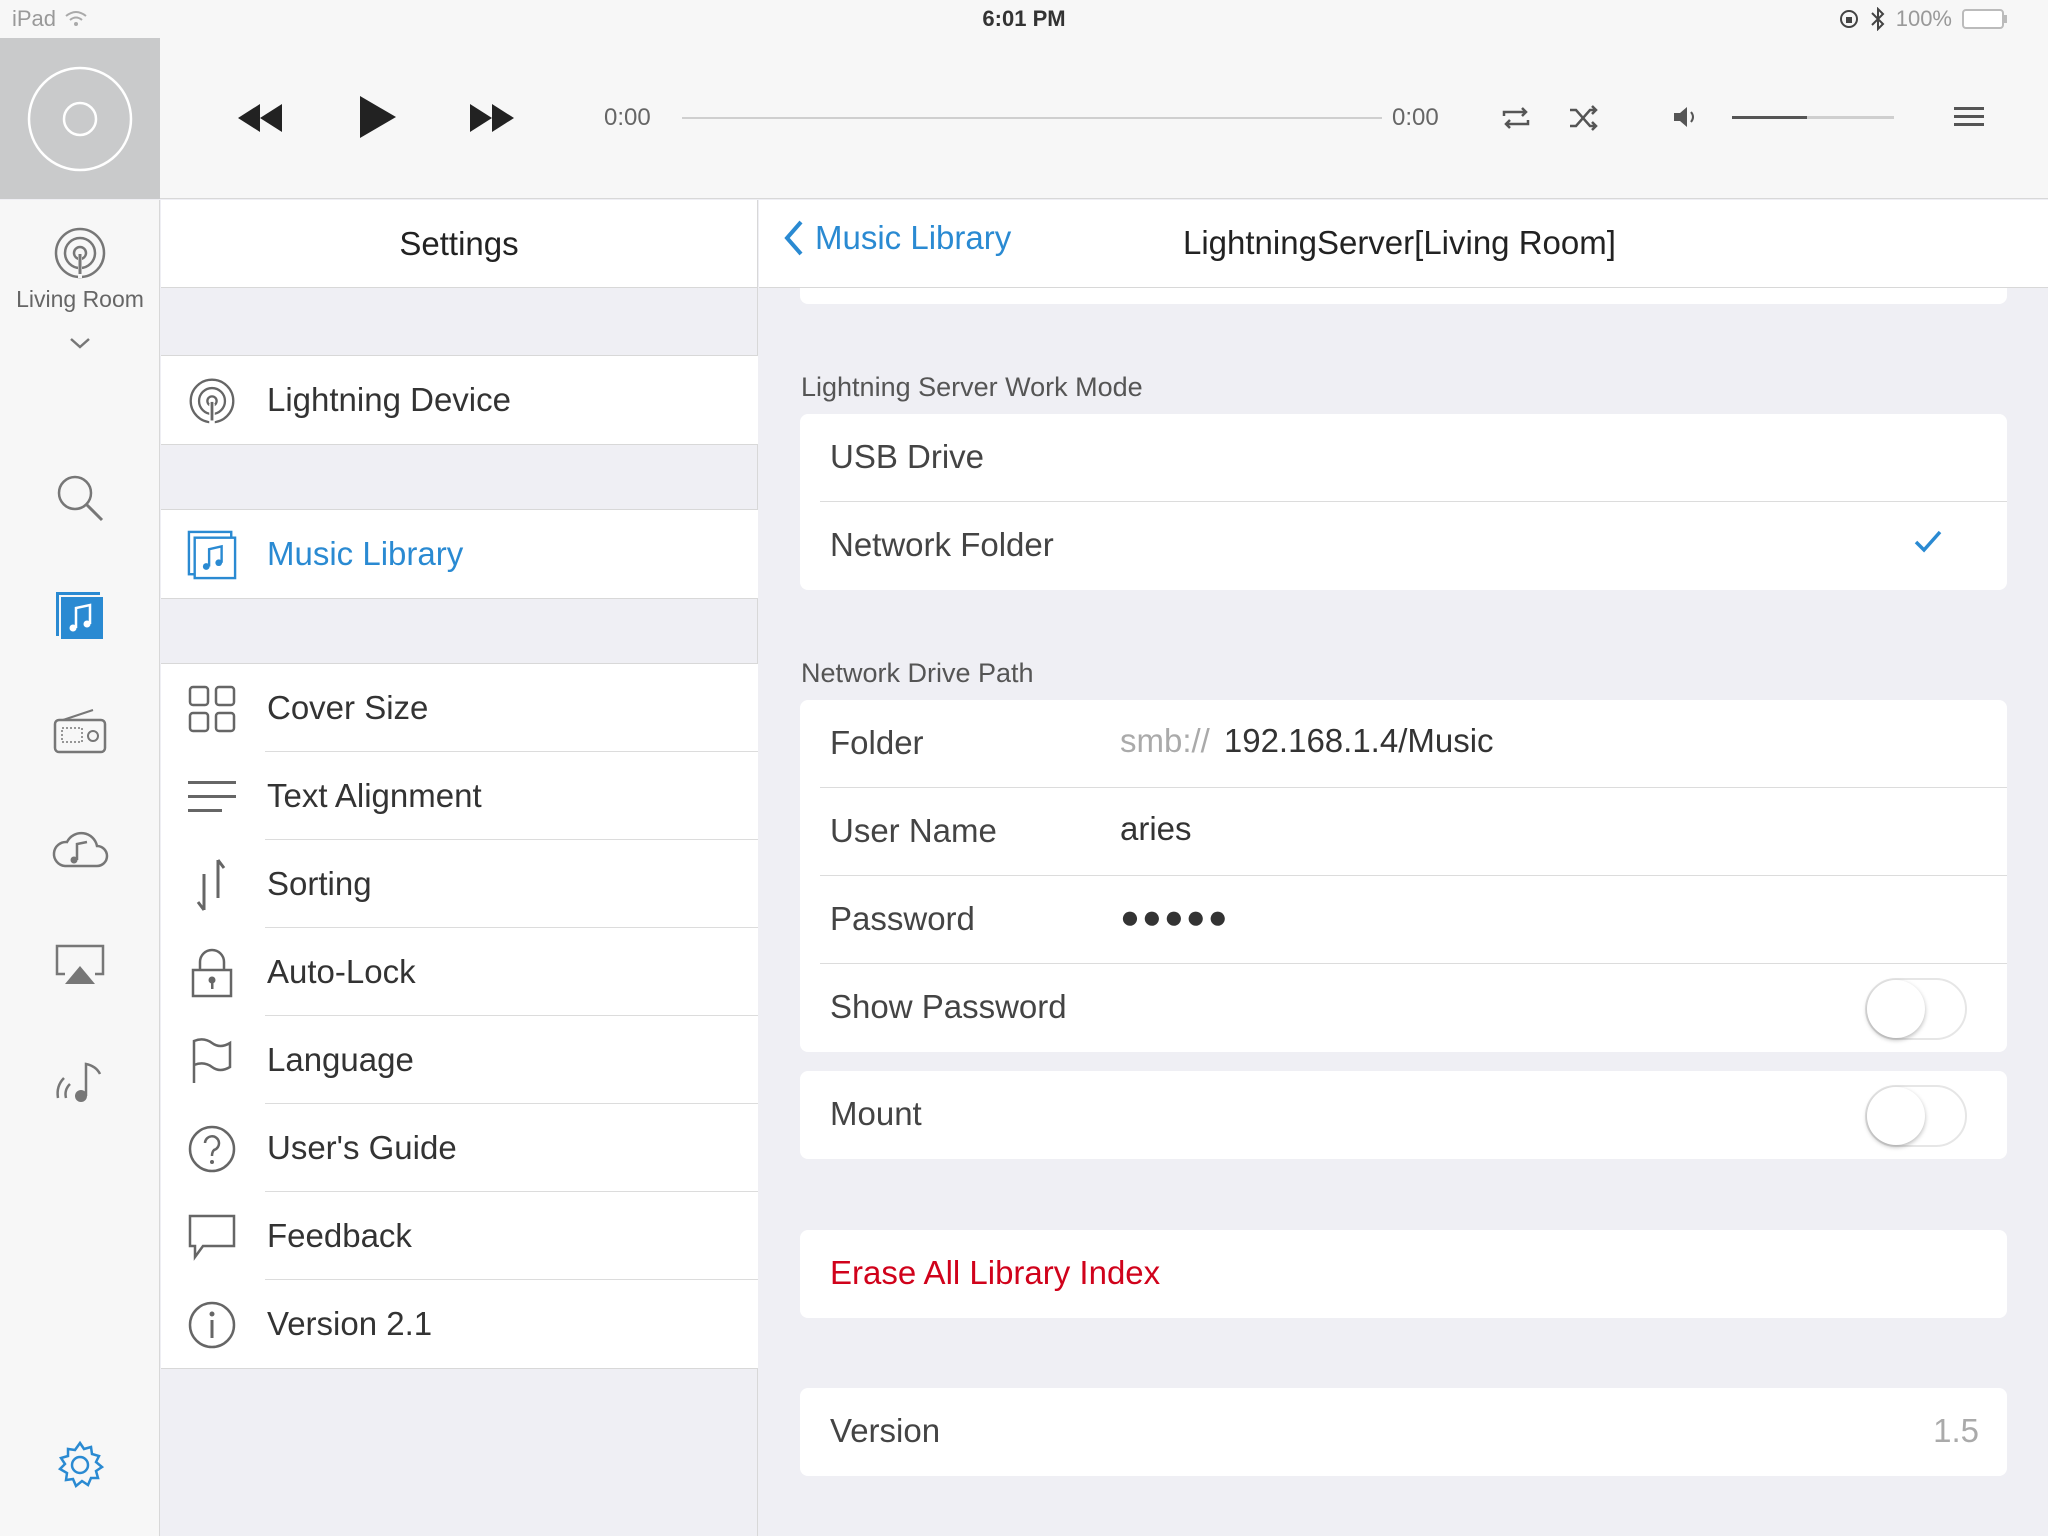 Image resolution: width=2048 pixels, height=1536 pixels. Describe the element at coordinates (459, 708) in the screenshot. I see `settings-item-cover-size: Cover Size` at that location.